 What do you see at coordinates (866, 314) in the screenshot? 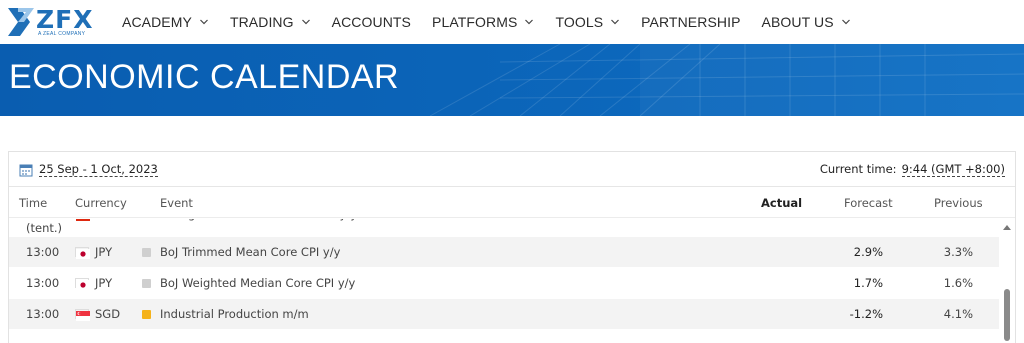
I see `event-forecast: -1.2%` at bounding box center [866, 314].